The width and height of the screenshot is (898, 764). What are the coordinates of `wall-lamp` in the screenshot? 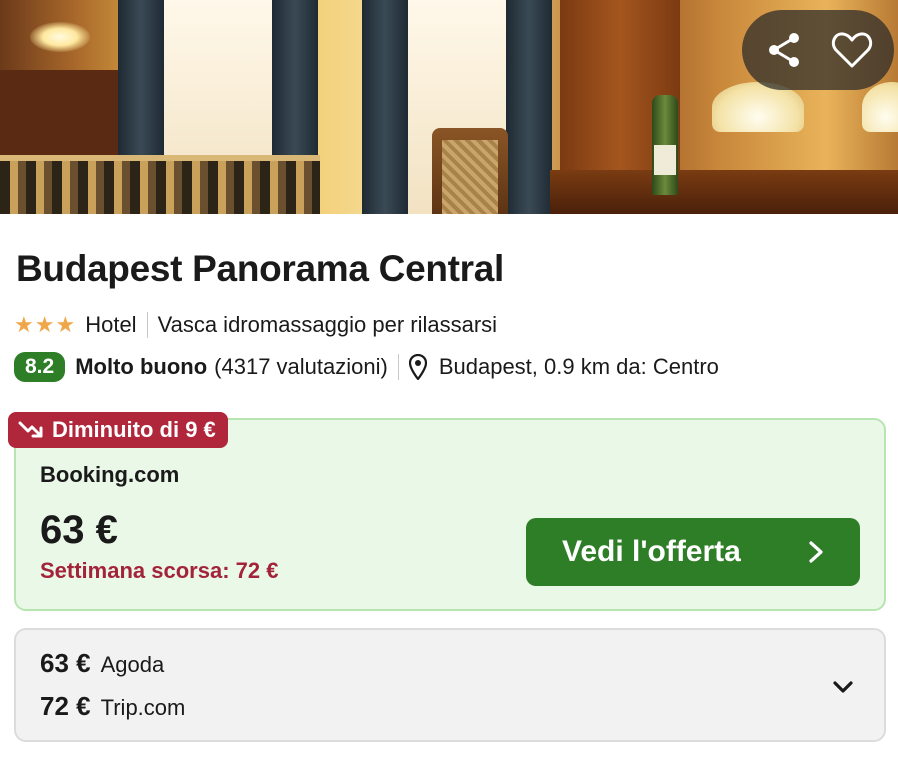 It's located at (60, 37).